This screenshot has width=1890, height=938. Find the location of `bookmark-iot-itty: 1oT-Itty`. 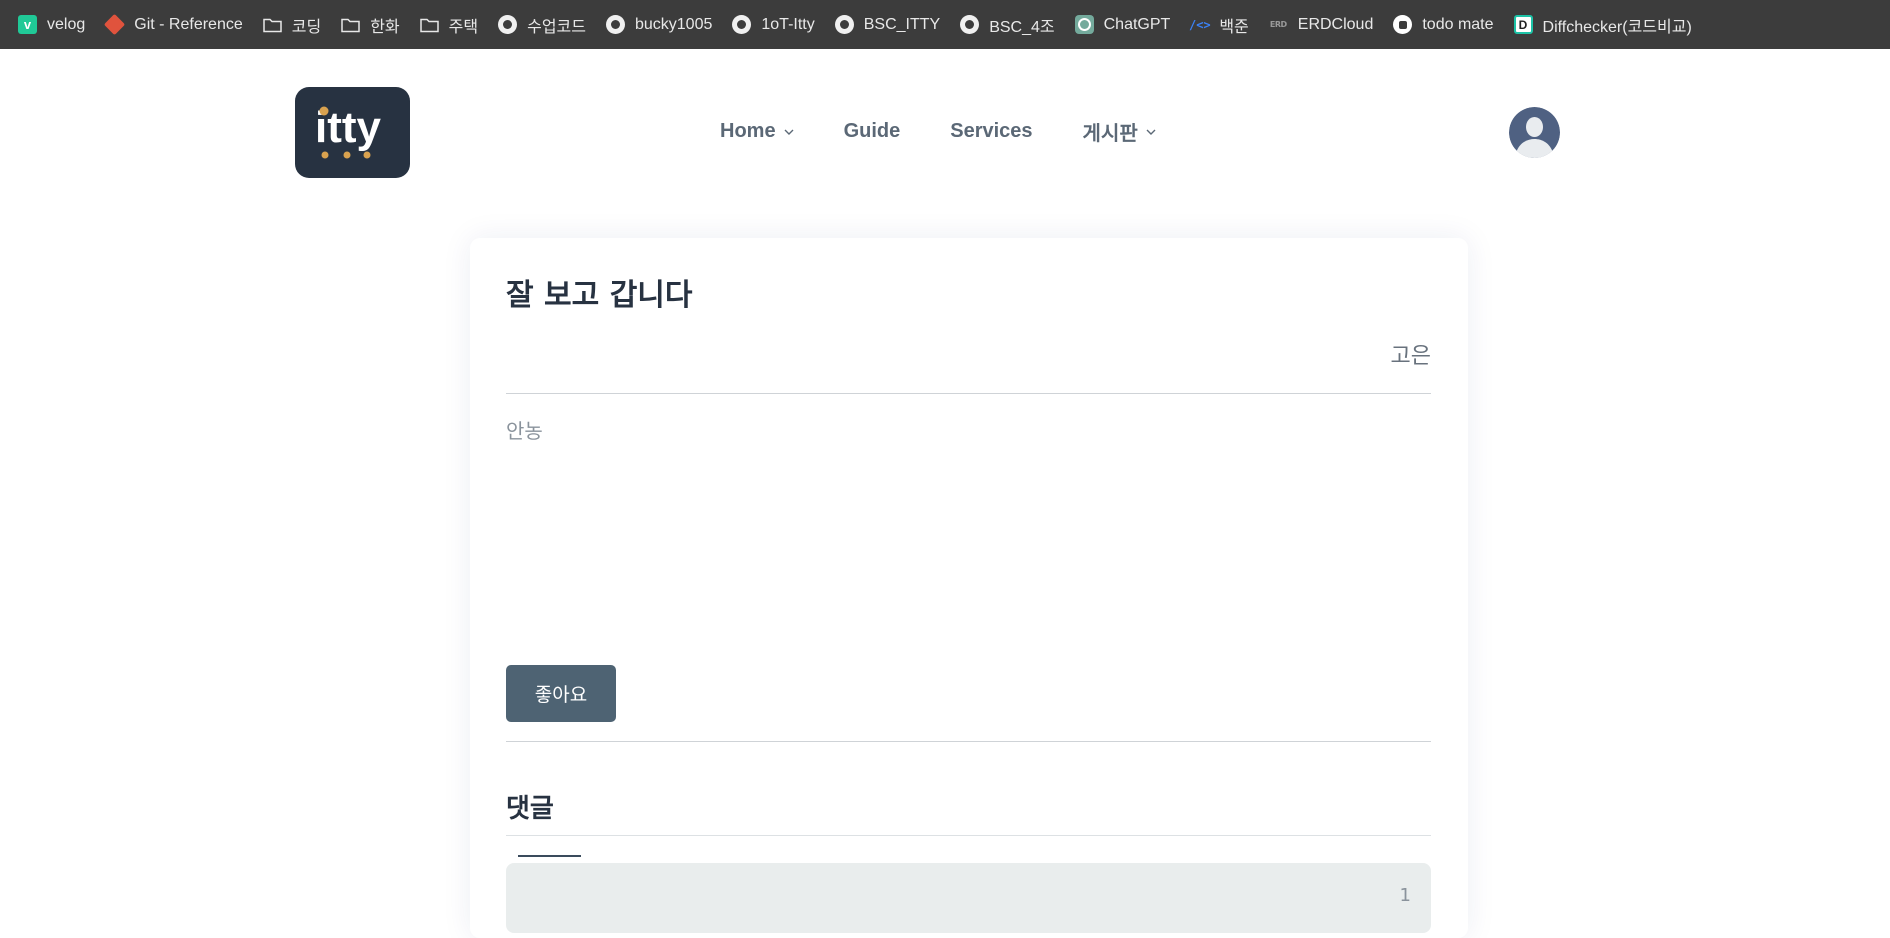

bookmark-iot-itty: 1oT-Itty is located at coordinates (773, 24).